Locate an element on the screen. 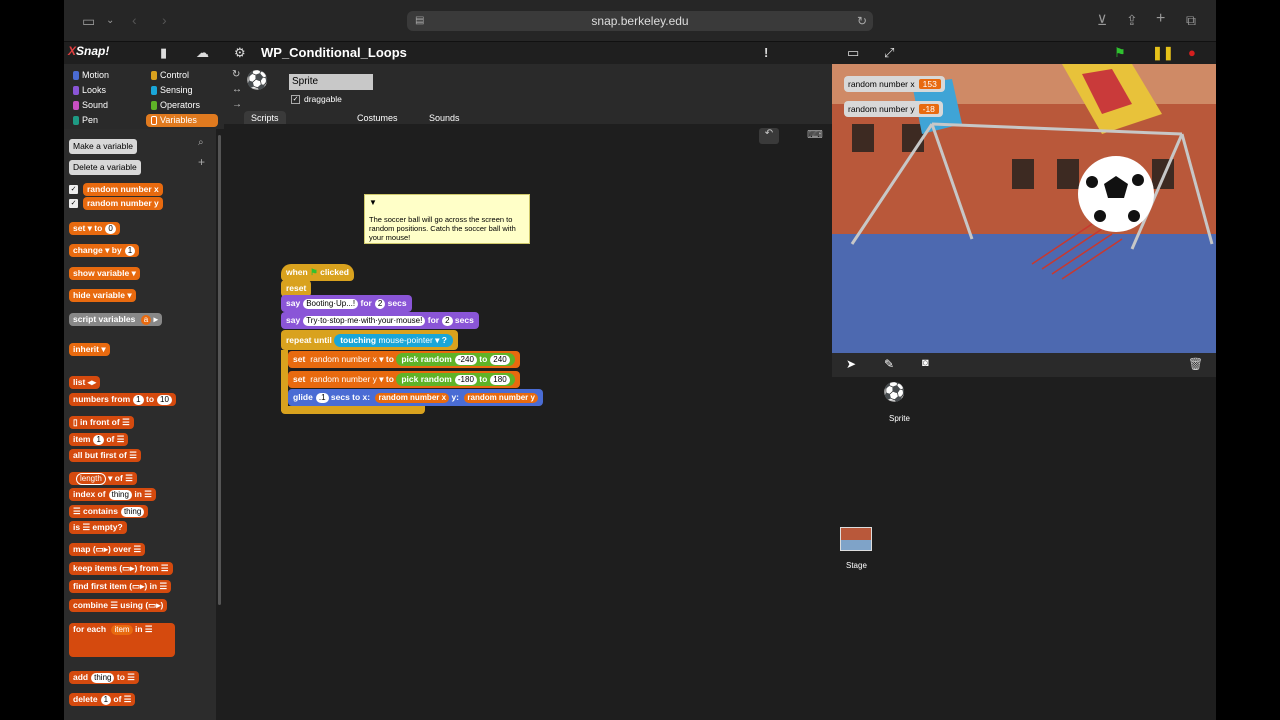 This screenshot has width=1280, height=720. snap-logo: XSnap! is located at coordinates (88, 53).